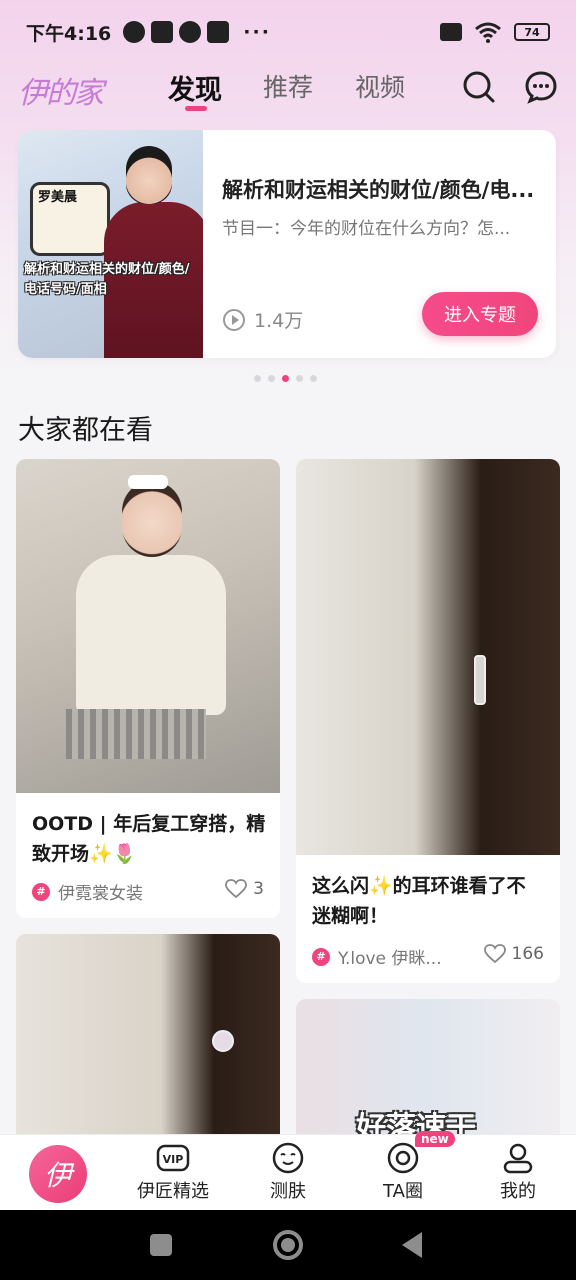 This screenshot has height=1280, width=576. What do you see at coordinates (136, 734) in the screenshot?
I see `outfit-skirt` at bounding box center [136, 734].